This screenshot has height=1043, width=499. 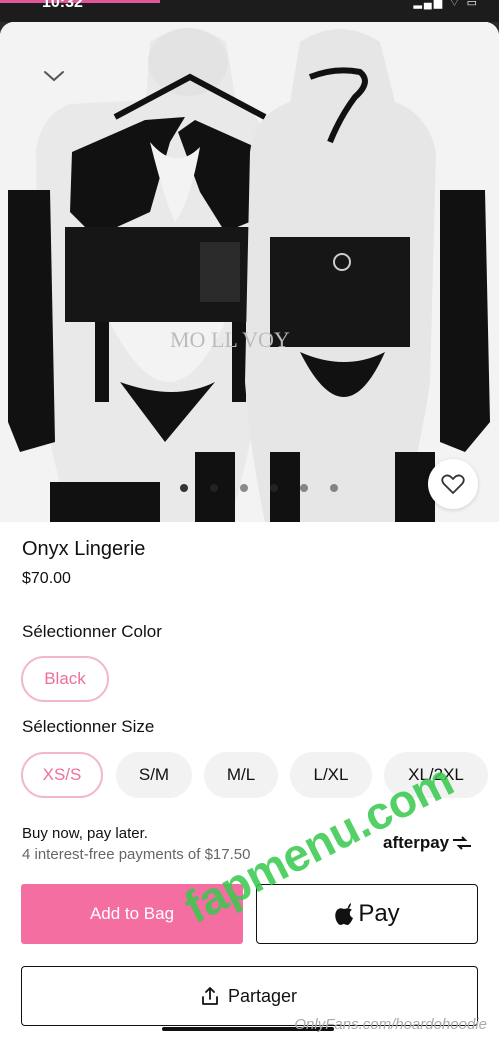 I want to click on afterpay-label: afterpay, so click(x=416, y=842).